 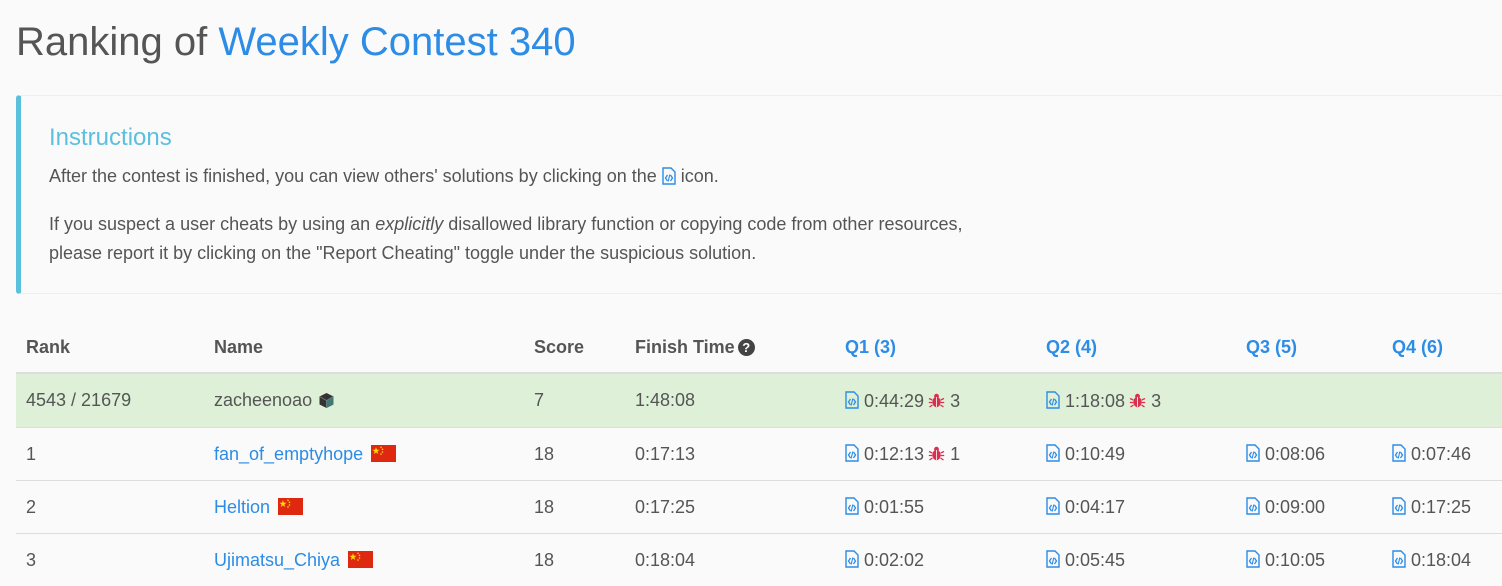 I want to click on row-name-cell: Heltion, so click(x=364, y=507).